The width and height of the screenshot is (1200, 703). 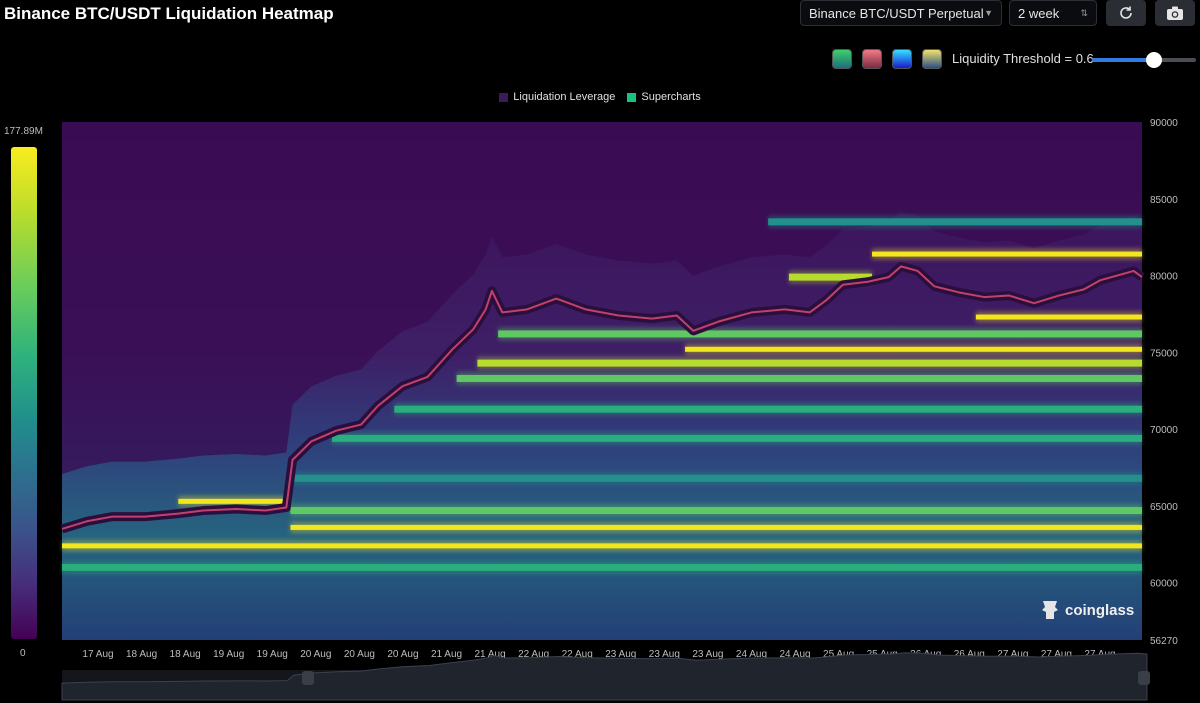 I want to click on navigator-handle-left, so click(x=308, y=678).